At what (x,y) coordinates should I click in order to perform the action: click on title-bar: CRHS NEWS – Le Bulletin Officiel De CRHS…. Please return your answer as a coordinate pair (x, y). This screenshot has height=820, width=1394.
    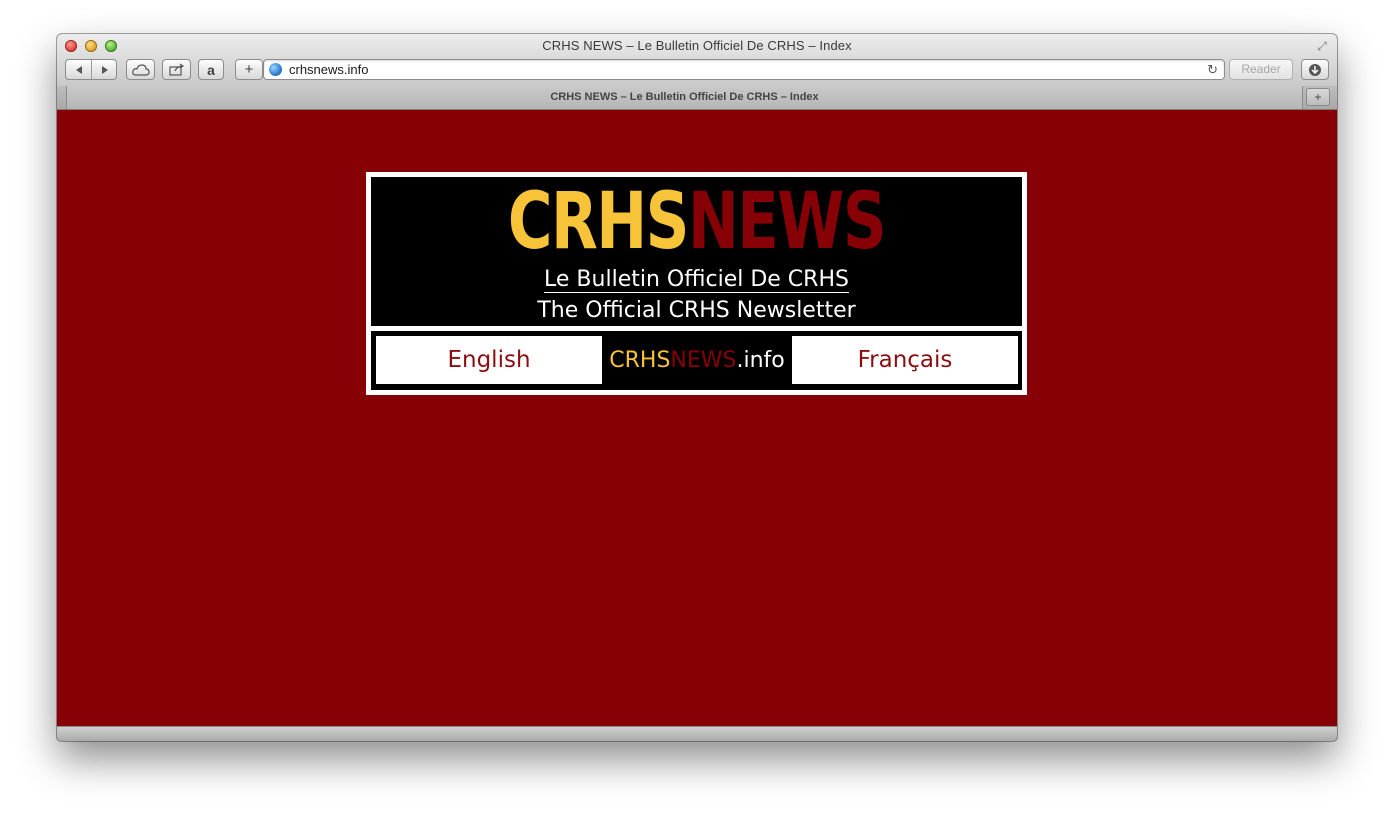
    Looking at the image, I should click on (697, 60).